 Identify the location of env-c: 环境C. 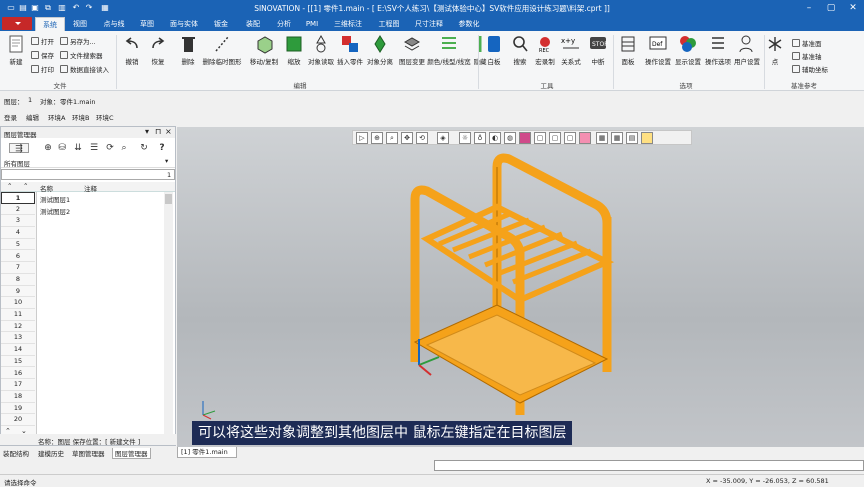
(105, 117).